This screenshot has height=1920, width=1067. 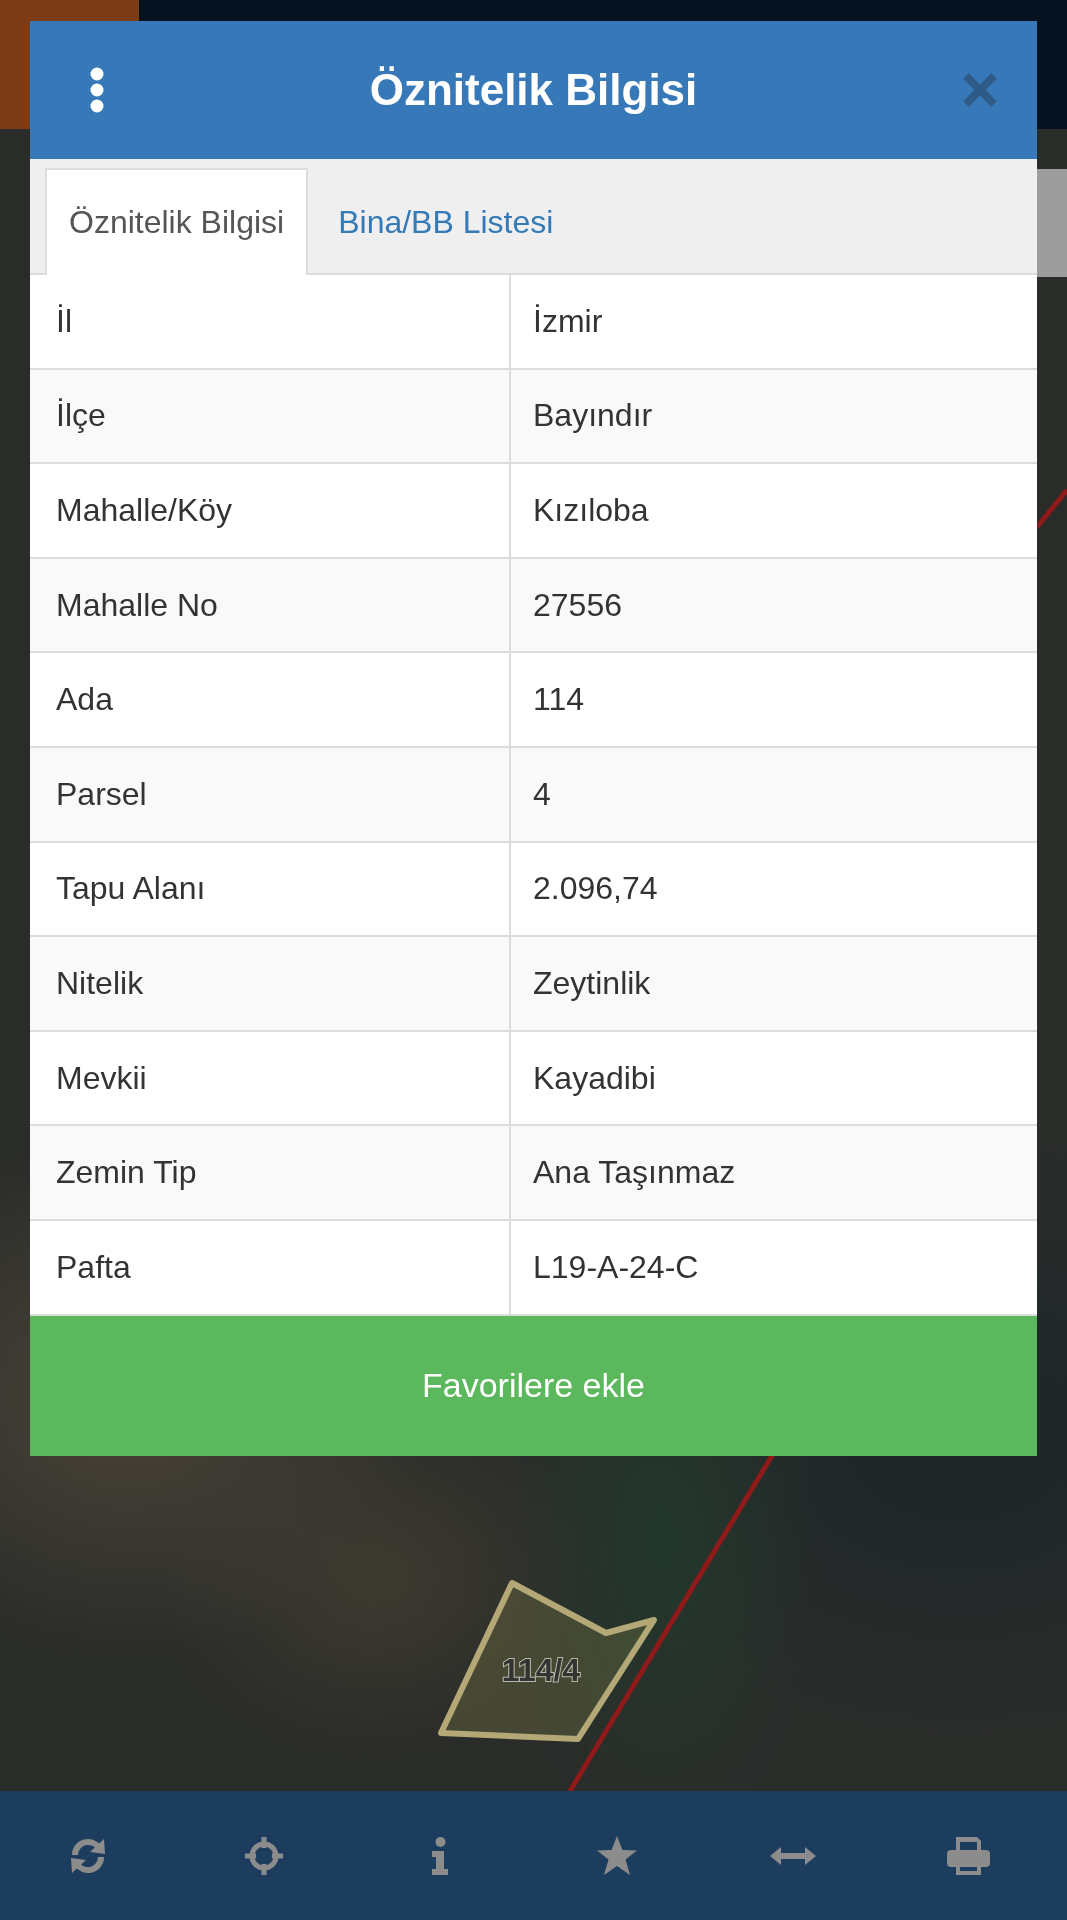 What do you see at coordinates (131, 889) in the screenshot?
I see `row-label: Tapu Alanı` at bounding box center [131, 889].